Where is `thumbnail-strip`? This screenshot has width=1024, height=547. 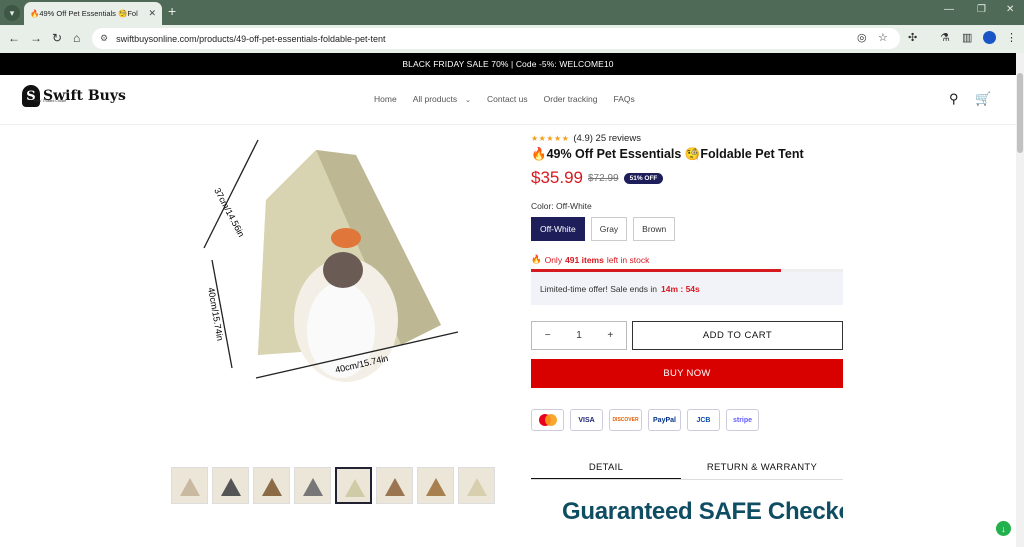 thumbnail-strip is located at coordinates (333, 485).